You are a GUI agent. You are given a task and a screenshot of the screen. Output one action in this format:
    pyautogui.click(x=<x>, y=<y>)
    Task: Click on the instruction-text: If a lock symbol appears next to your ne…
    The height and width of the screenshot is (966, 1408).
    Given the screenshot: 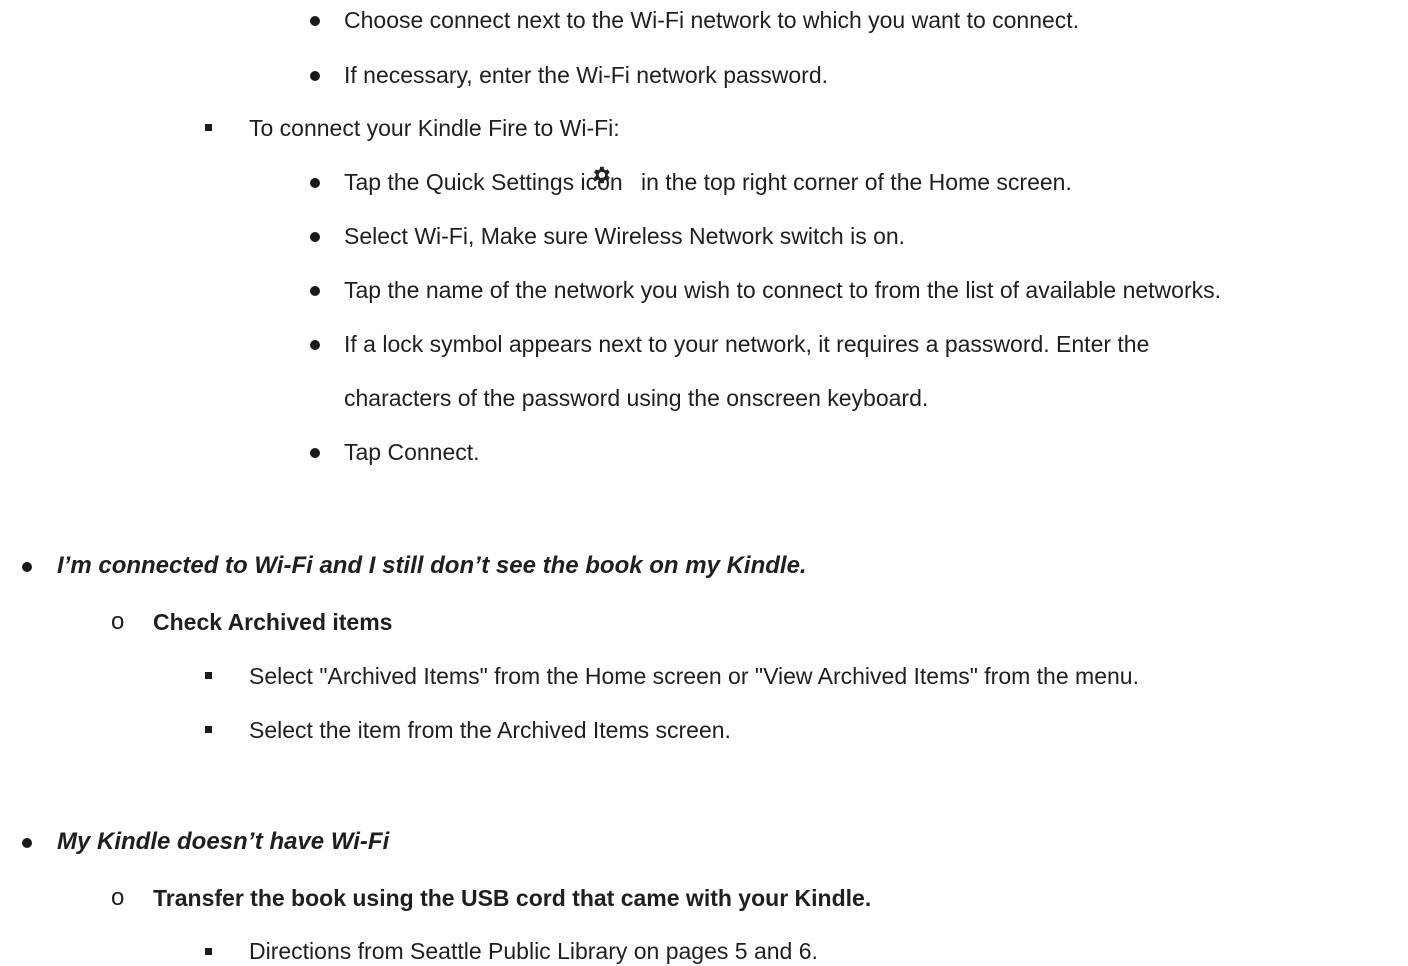 What is the action you would take?
    pyautogui.click(x=747, y=344)
    